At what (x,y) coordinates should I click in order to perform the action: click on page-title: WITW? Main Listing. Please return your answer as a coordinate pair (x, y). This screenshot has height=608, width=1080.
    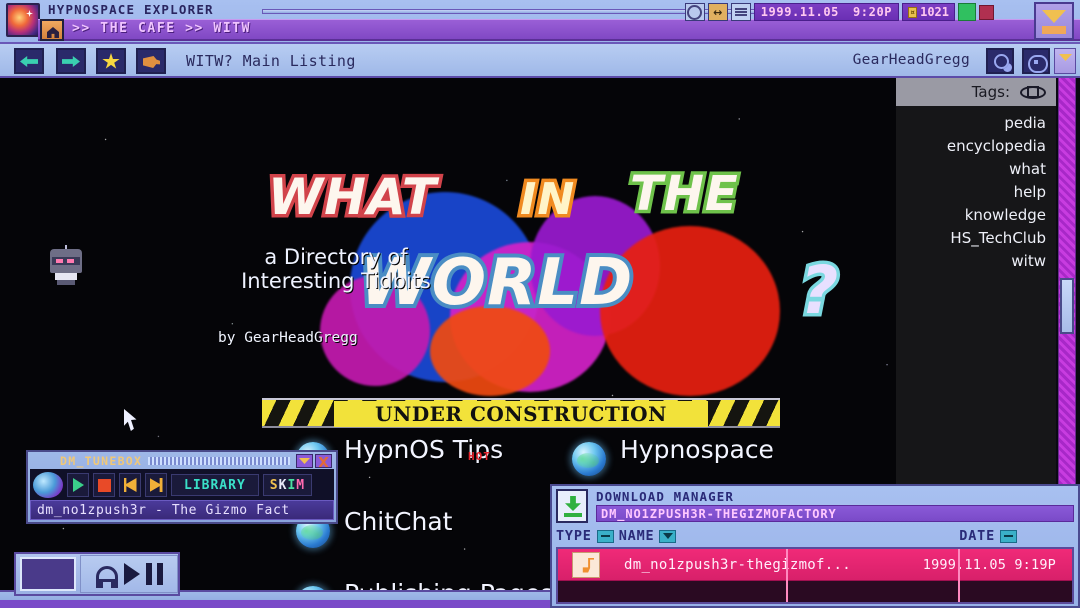
    Looking at the image, I should click on (271, 61).